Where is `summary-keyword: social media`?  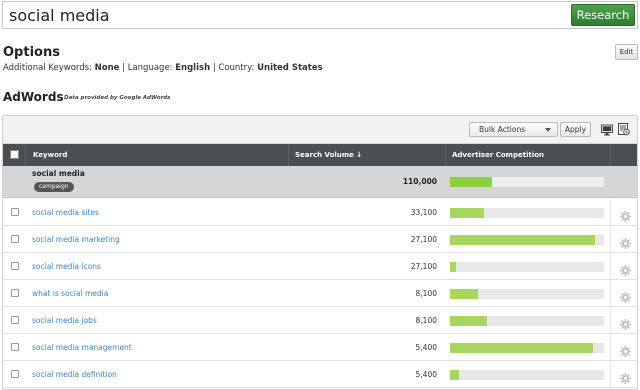 summary-keyword: social media is located at coordinates (58, 173).